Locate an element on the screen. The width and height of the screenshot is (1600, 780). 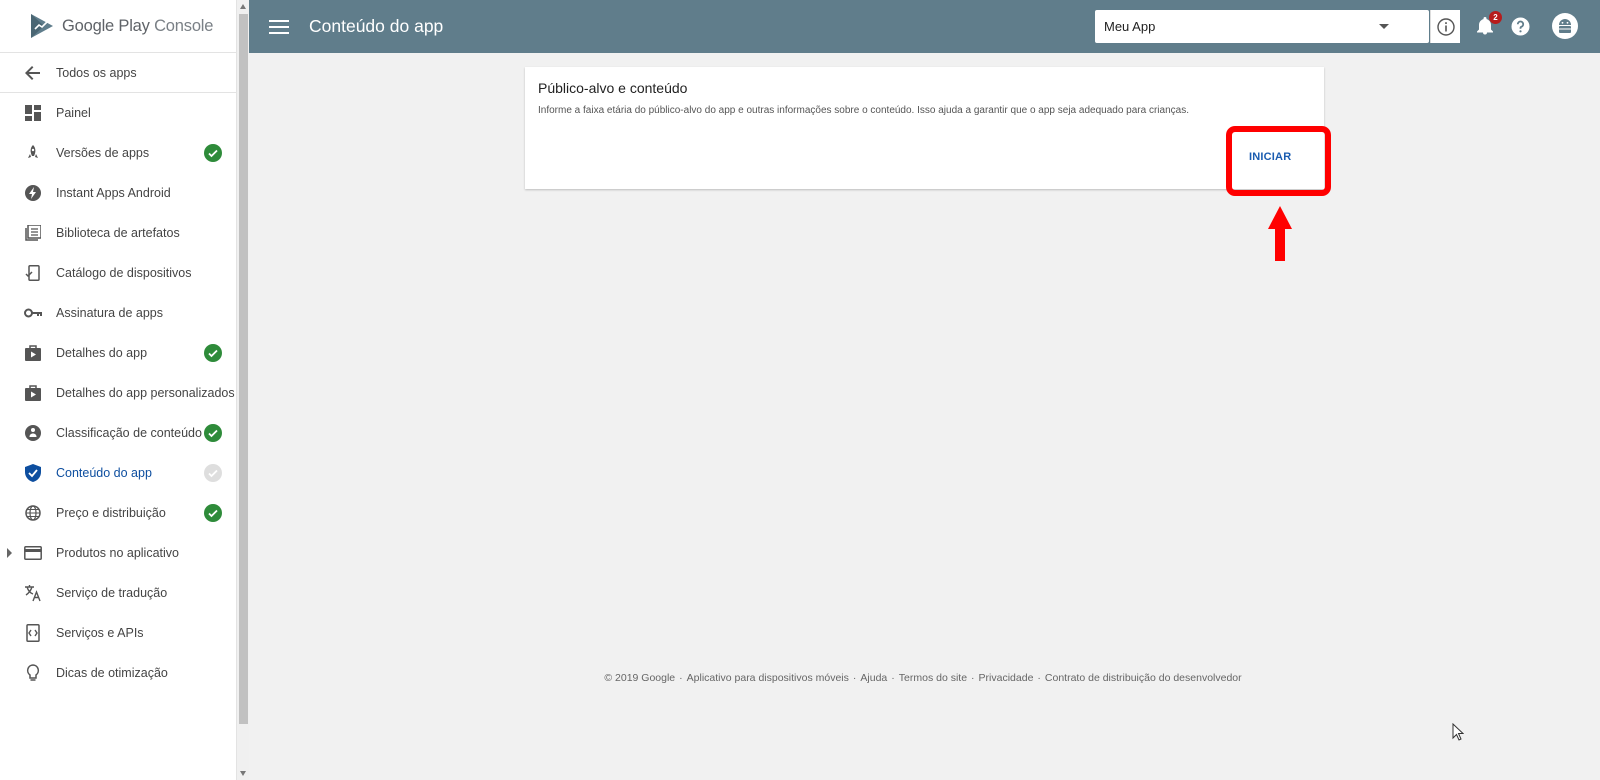
mouse-cursor-icon is located at coordinates (1458, 732).